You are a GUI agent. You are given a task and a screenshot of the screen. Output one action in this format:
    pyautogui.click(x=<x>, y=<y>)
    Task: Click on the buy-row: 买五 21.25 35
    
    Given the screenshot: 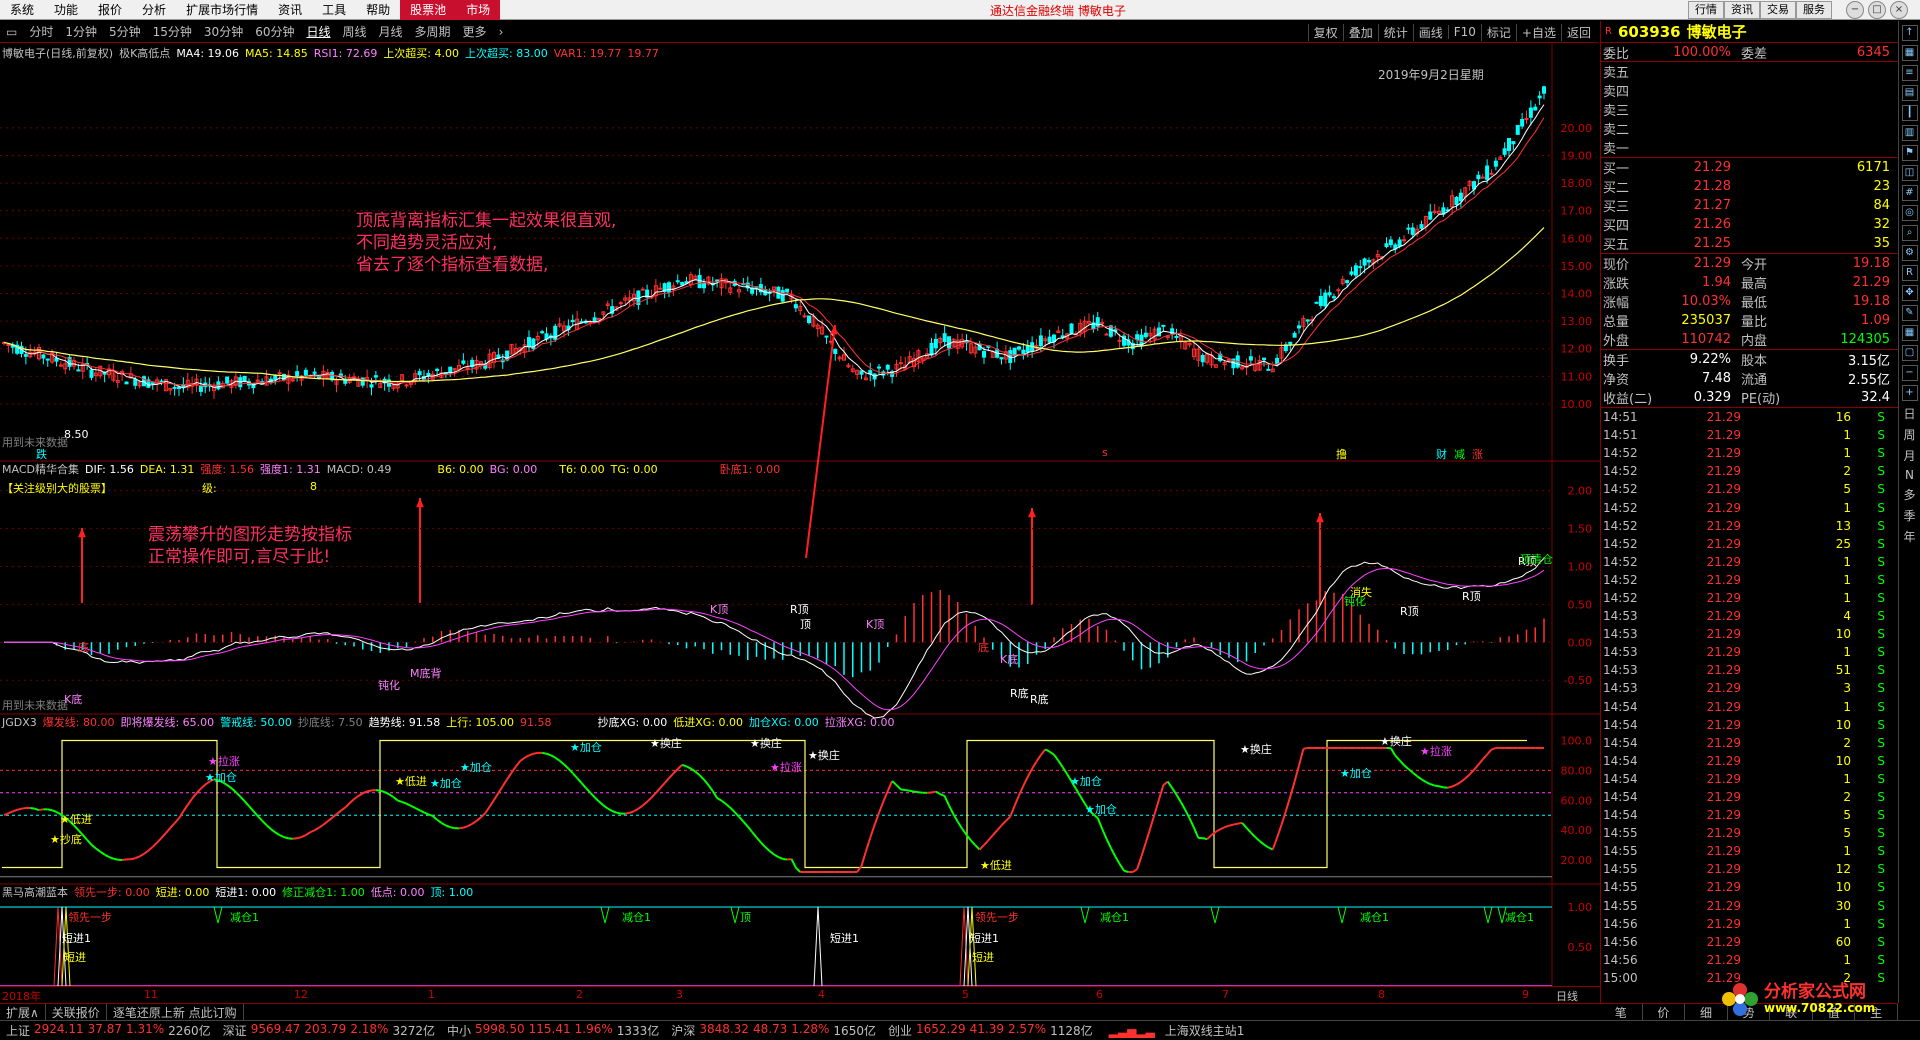 What is the action you would take?
    pyautogui.click(x=1749, y=243)
    